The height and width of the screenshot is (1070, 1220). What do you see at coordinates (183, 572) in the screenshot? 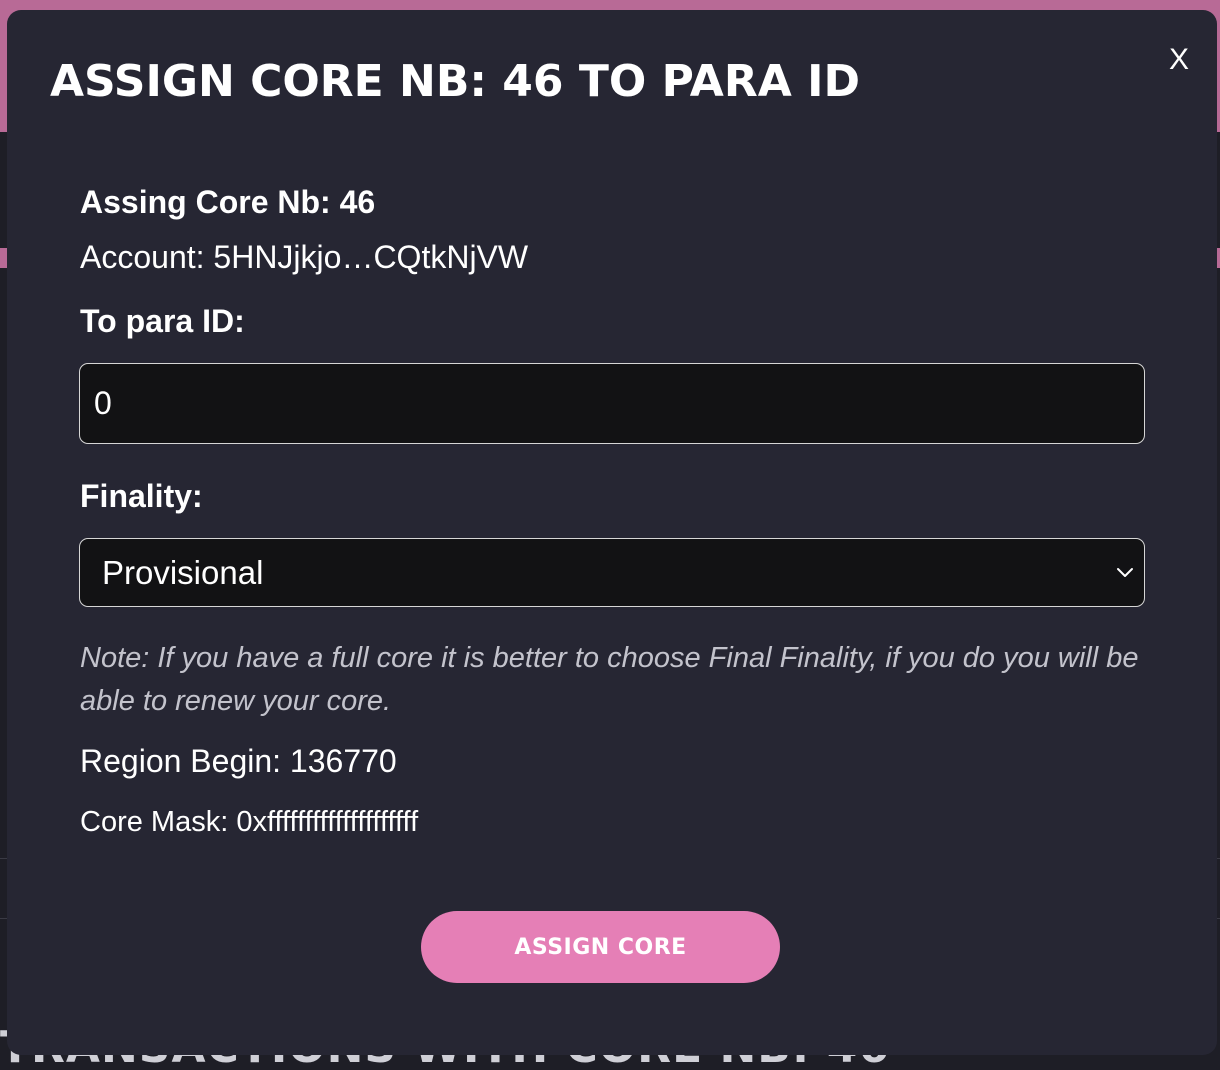
I see `finality-selected-value: Provisional` at bounding box center [183, 572].